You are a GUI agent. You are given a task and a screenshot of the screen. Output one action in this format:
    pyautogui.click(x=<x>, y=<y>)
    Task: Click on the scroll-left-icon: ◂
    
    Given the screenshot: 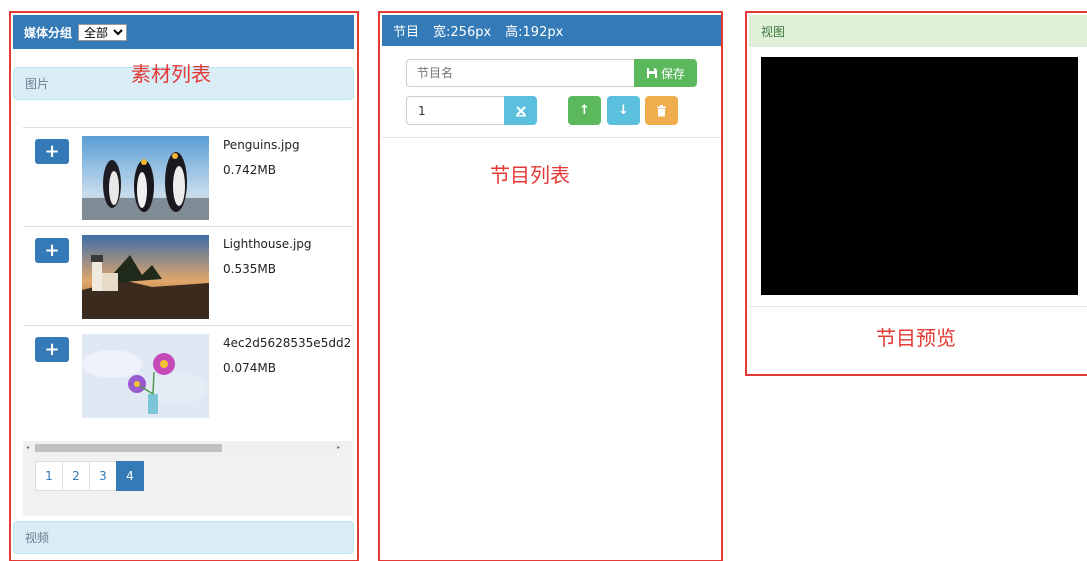 What is the action you would take?
    pyautogui.click(x=27, y=448)
    